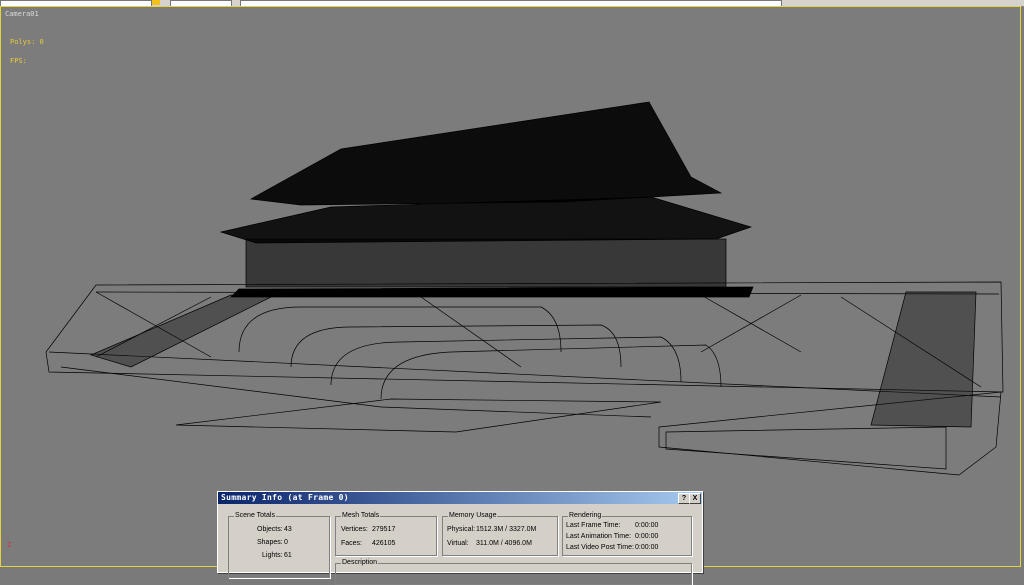 The width and height of the screenshot is (1024, 585). Describe the element at coordinates (22, 14) in the screenshot. I see `viewport-label: Camera01` at that location.